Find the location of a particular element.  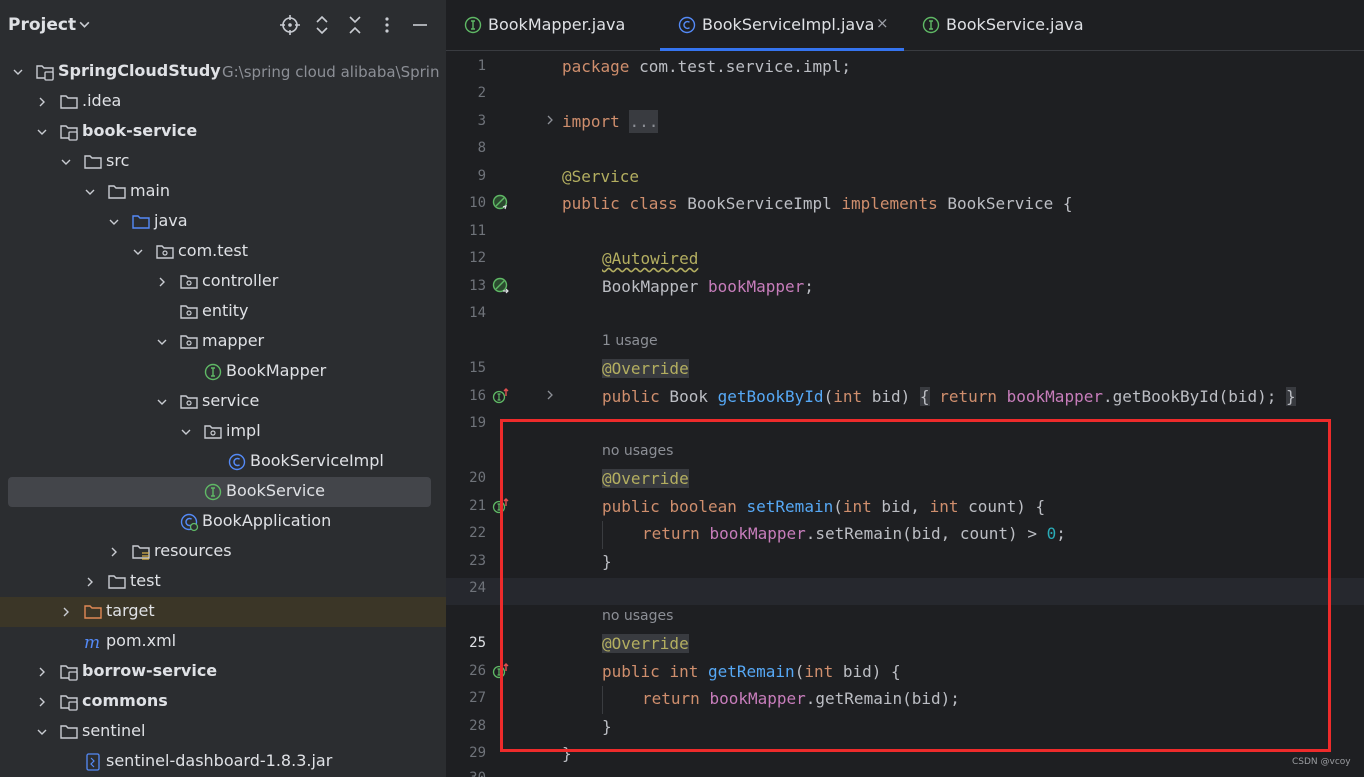

tree-item-label: target is located at coordinates (130, 610).